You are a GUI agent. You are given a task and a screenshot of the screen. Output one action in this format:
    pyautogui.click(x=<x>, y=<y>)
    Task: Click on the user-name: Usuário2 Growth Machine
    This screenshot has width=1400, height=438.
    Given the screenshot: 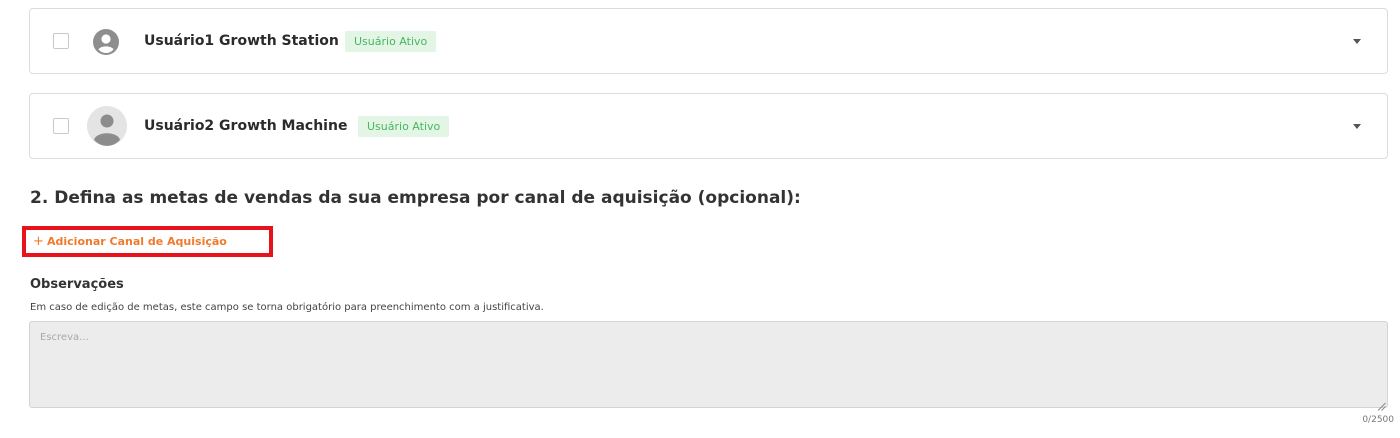 What is the action you would take?
    pyautogui.click(x=246, y=126)
    